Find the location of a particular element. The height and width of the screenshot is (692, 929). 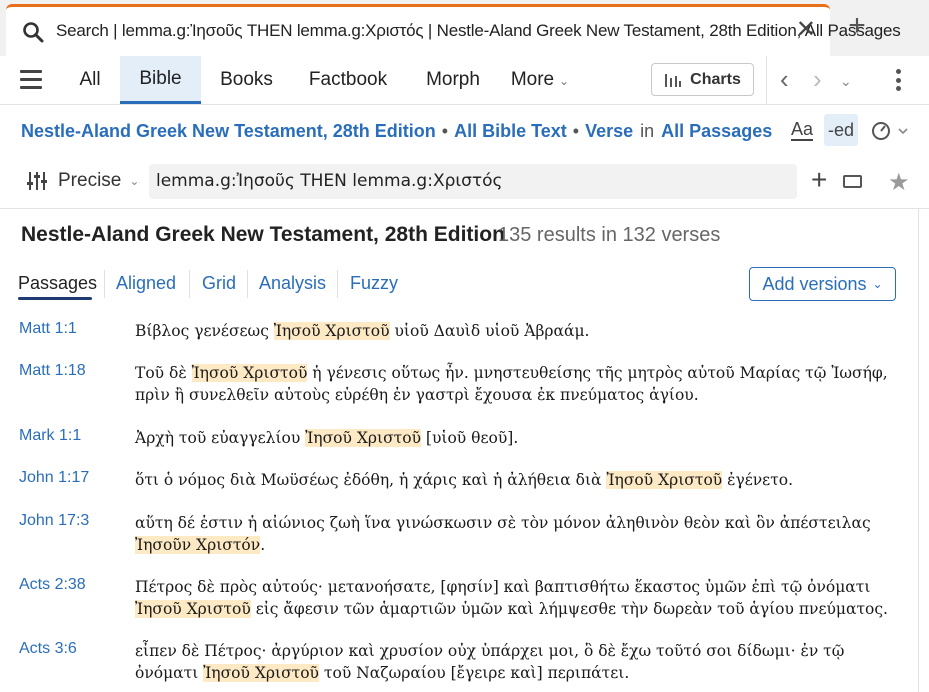

tab-more: More ⌄ is located at coordinates (540, 80).